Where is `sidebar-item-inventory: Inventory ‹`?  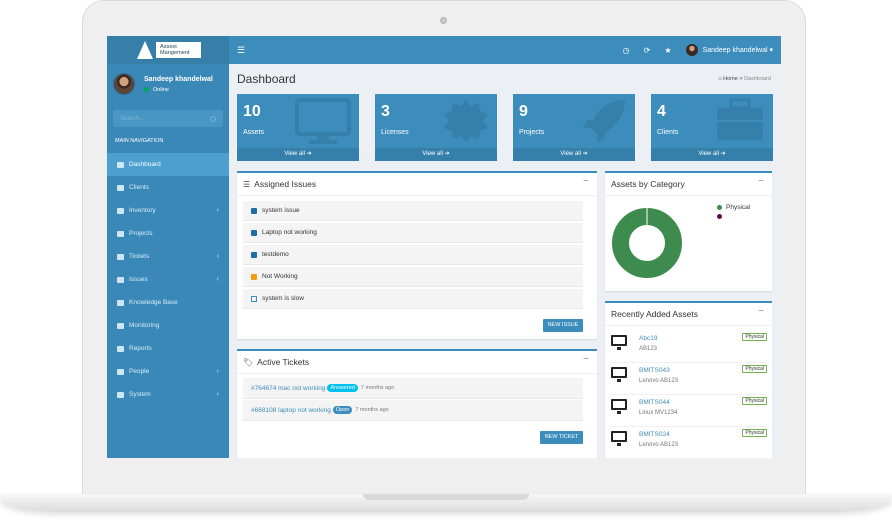 sidebar-item-inventory: Inventory ‹ is located at coordinates (168, 210).